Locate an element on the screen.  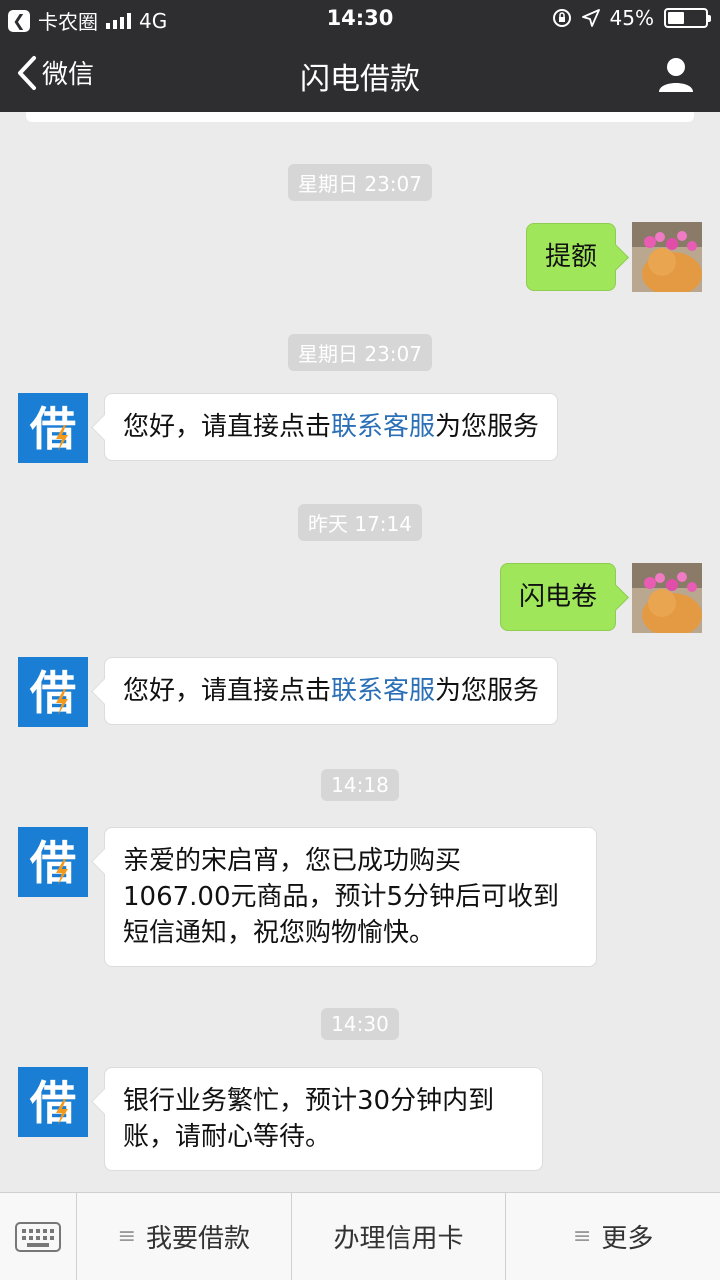
menu-borrow: ≡ 我要借款 is located at coordinates (184, 1236).